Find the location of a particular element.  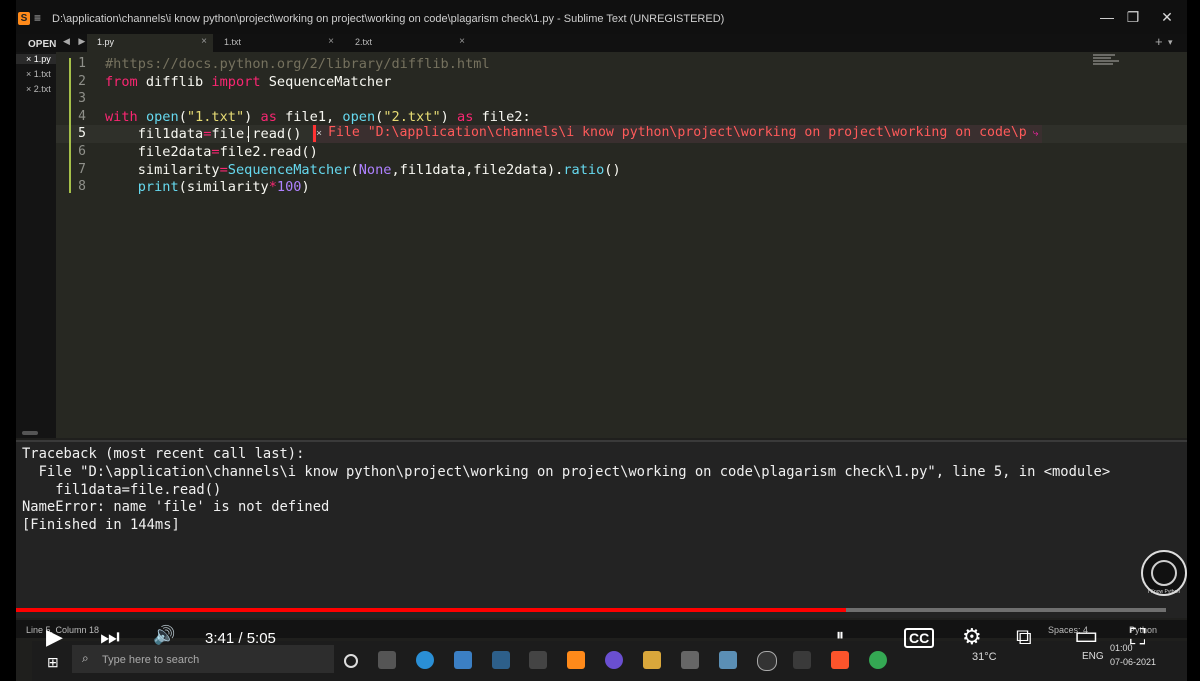

code-token: open is located at coordinates (359, 116).